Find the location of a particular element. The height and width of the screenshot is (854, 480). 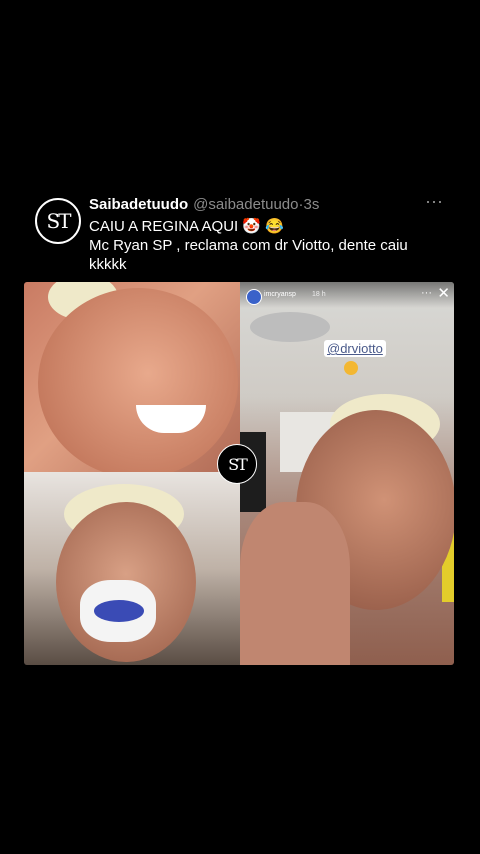

story-close-icon: ✕ is located at coordinates (443, 293).